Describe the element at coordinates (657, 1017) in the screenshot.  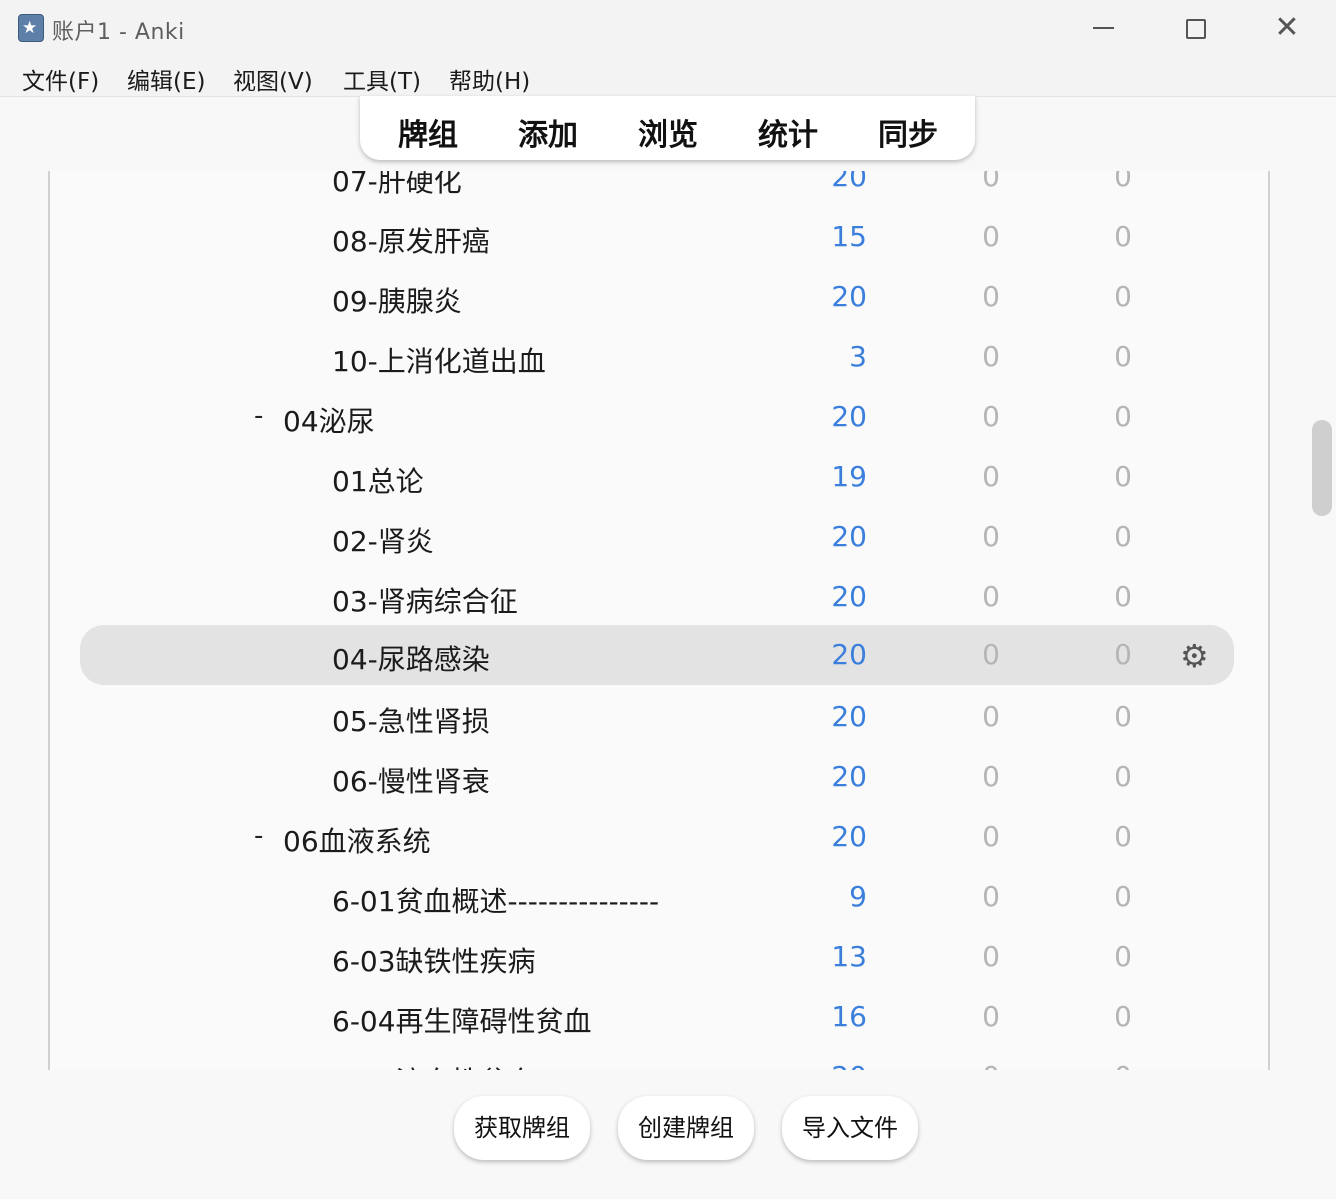
I see `deck-row: 6-04再生障碍性贫血 16 0 0` at that location.